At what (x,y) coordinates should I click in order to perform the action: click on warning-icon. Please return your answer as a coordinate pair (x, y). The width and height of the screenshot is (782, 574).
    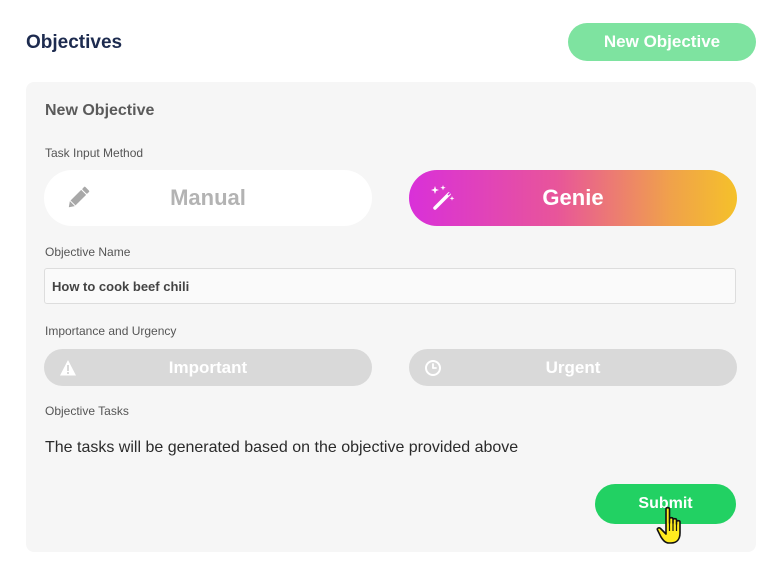
    Looking at the image, I should click on (68, 368).